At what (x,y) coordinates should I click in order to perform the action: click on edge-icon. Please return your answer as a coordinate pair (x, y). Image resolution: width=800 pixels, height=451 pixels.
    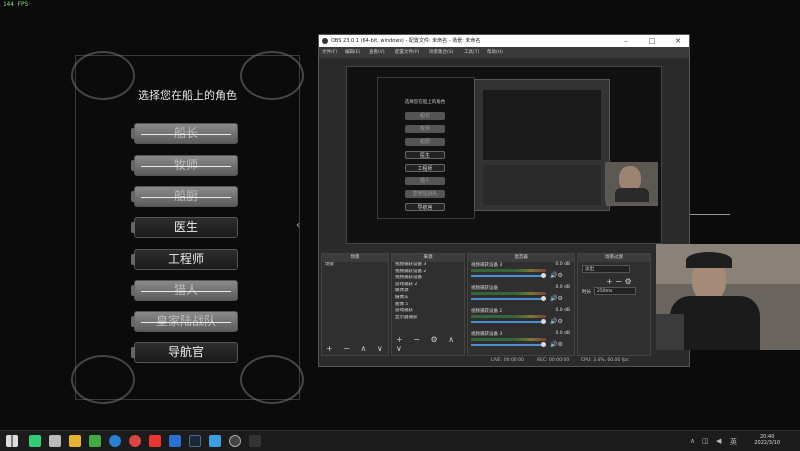
    Looking at the image, I should click on (115, 441).